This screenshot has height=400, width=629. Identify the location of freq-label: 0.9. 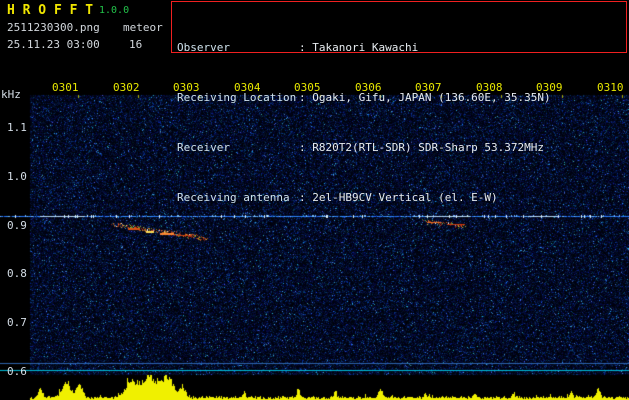
(17, 225).